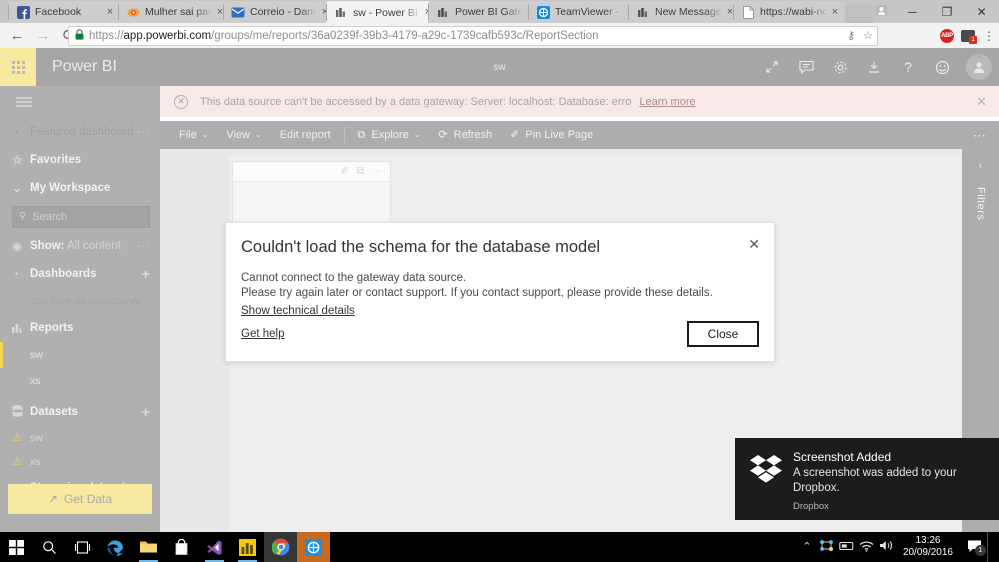 Image resolution: width=999 pixels, height=562 pixels. What do you see at coordinates (974, 547) in the screenshot?
I see `action-center-icon: 1` at bounding box center [974, 547].